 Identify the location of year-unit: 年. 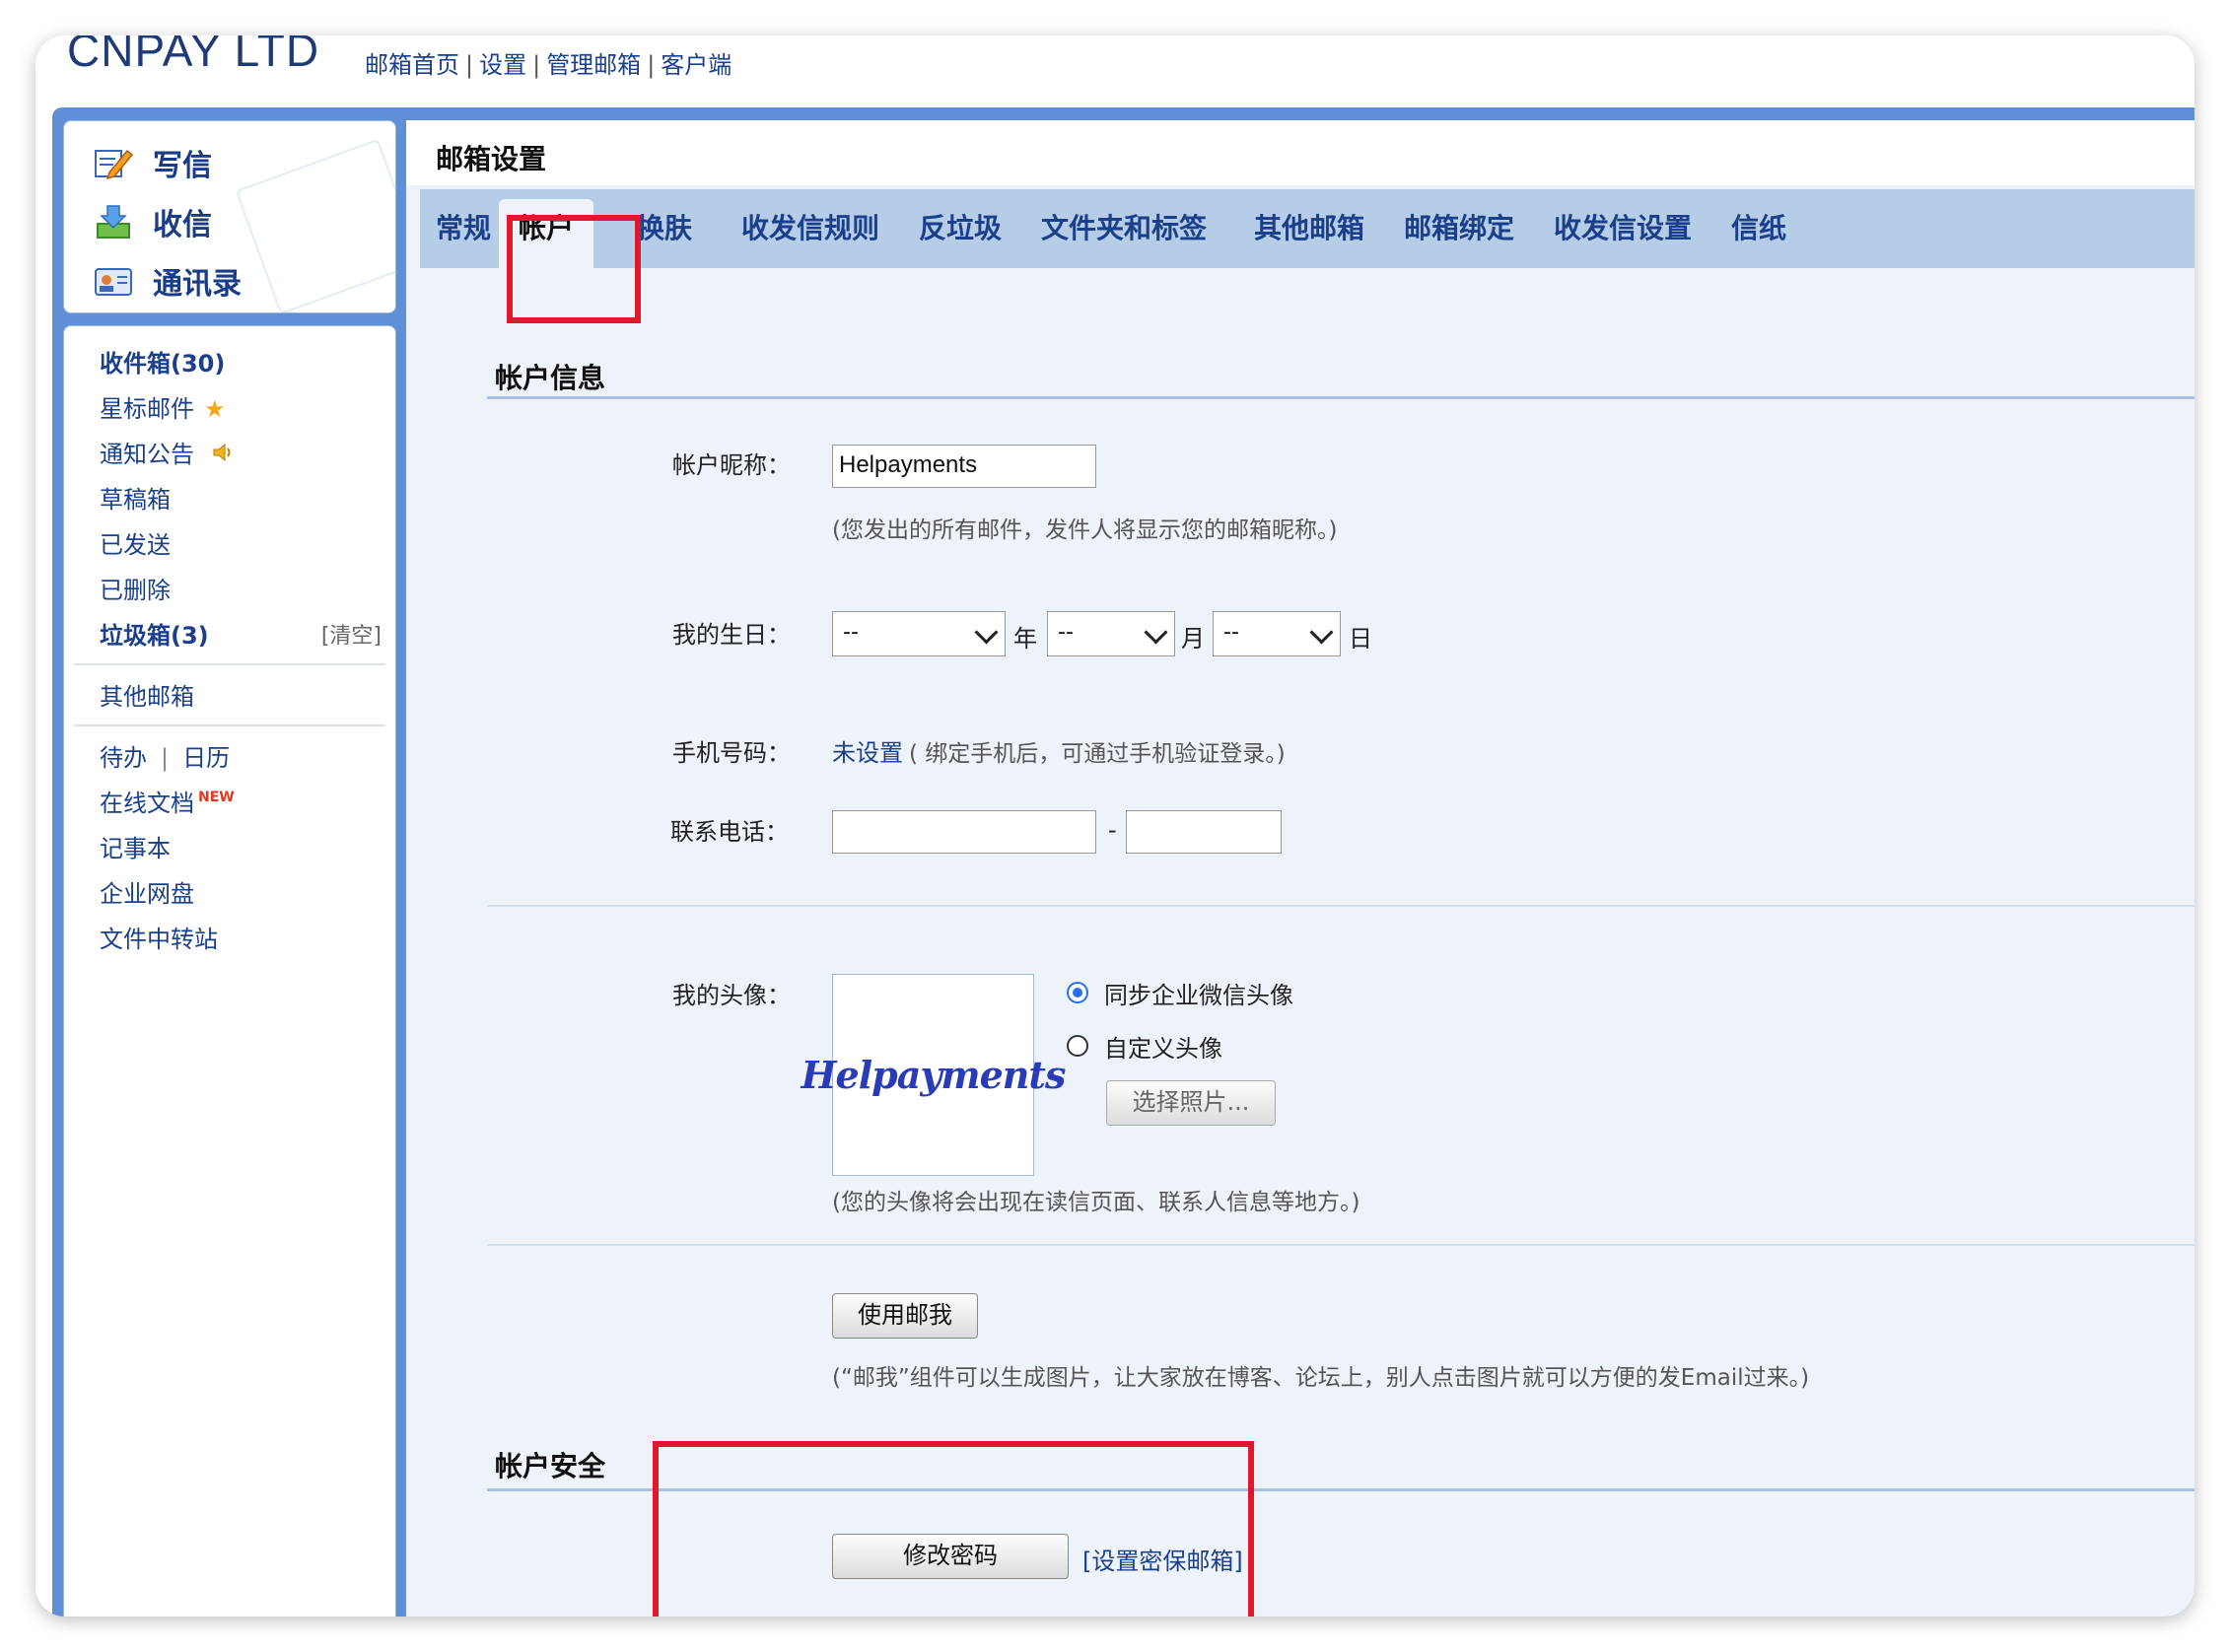
(1025, 639).